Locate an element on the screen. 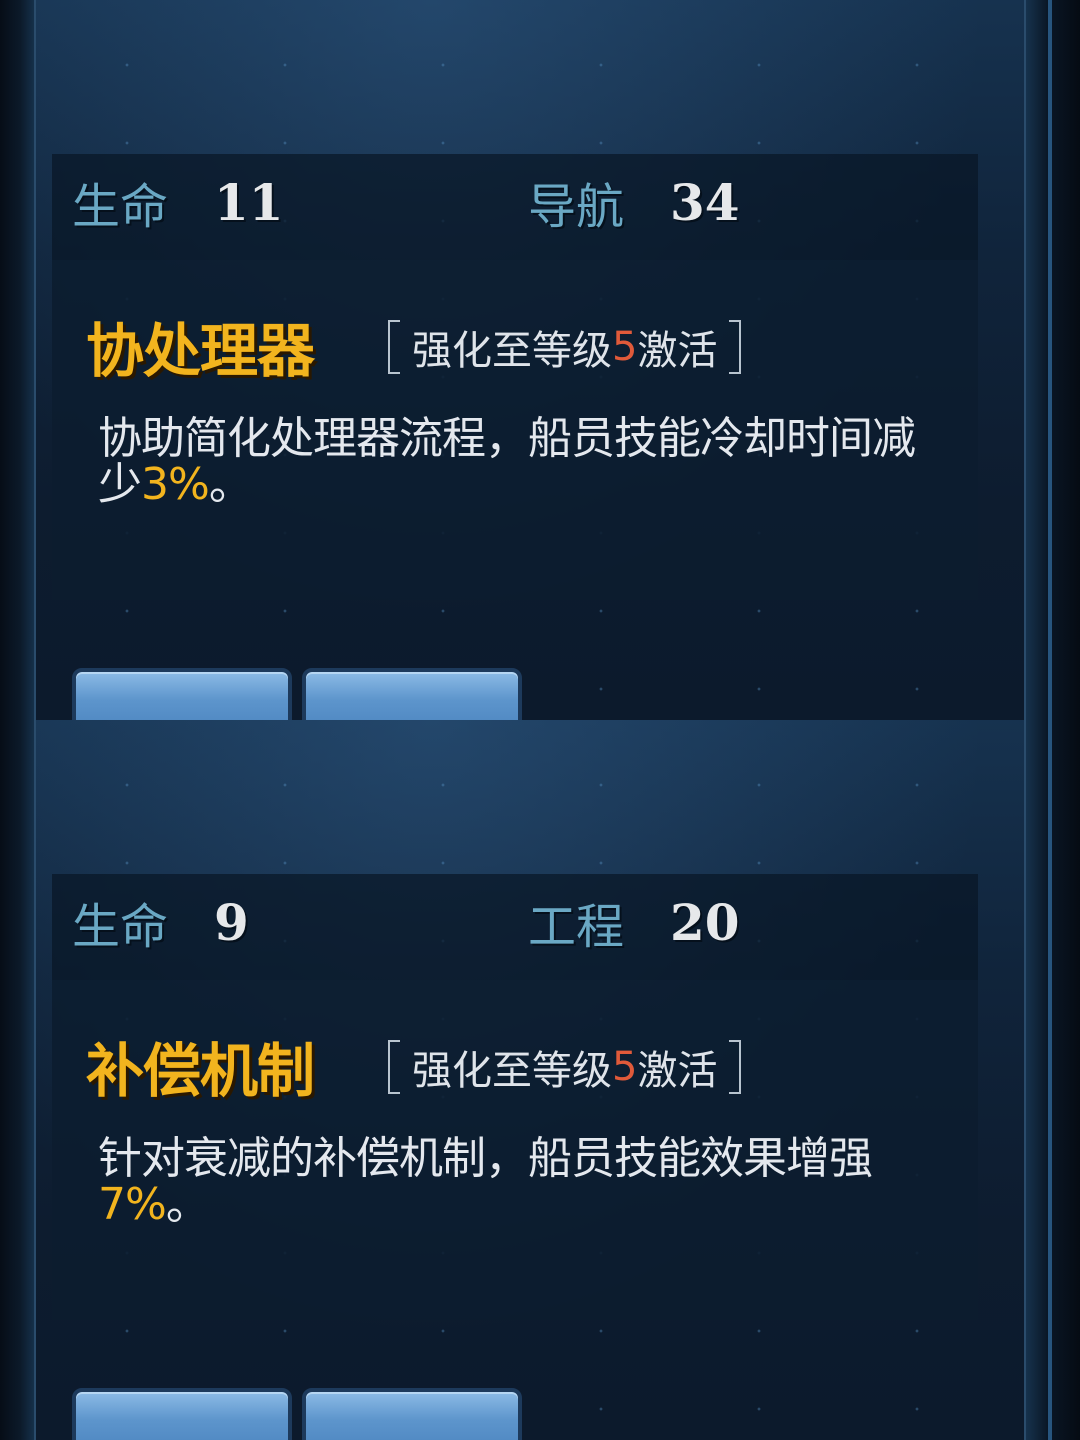  skill-title: 补偿机制 is located at coordinates (200, 1071).